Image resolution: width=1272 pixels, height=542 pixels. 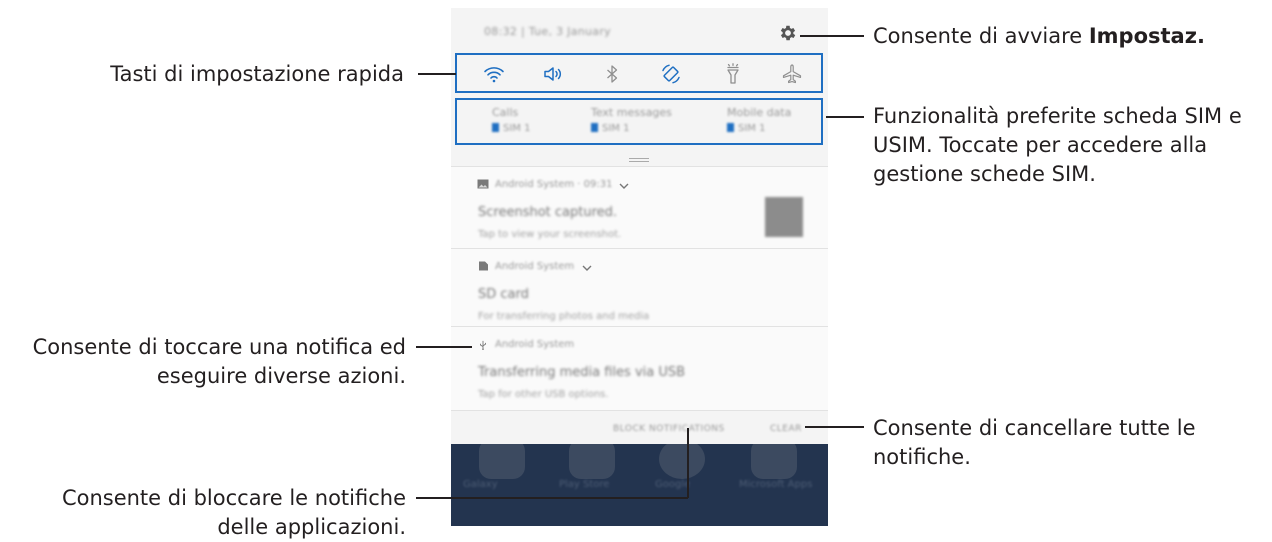 What do you see at coordinates (505, 112) in the screenshot?
I see `sim-calls-label: Calls` at bounding box center [505, 112].